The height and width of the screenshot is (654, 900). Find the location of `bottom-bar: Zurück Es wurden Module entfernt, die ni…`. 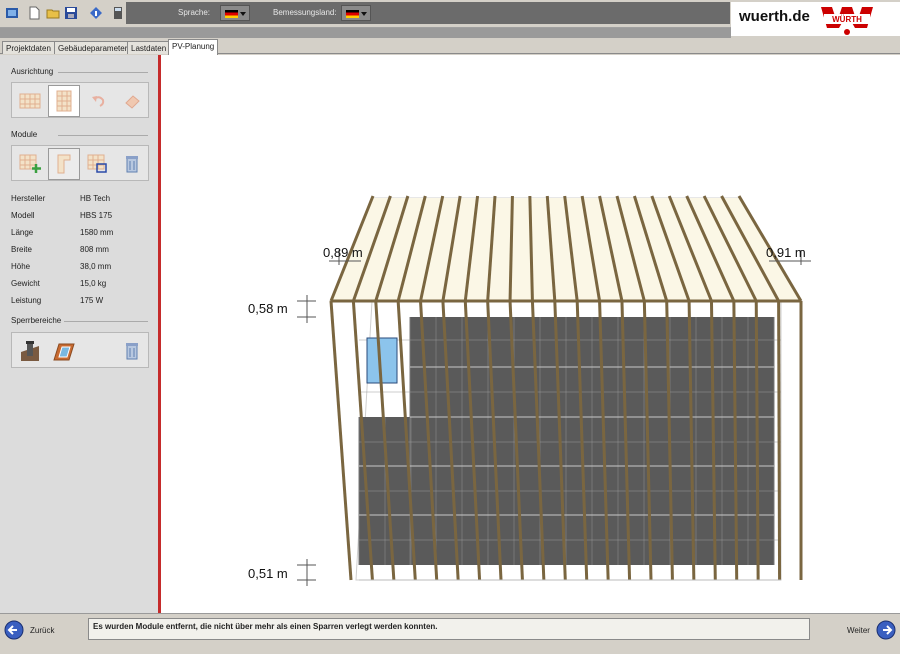

bottom-bar: Zurück Es wurden Module entfernt, die ni… is located at coordinates (450, 633).